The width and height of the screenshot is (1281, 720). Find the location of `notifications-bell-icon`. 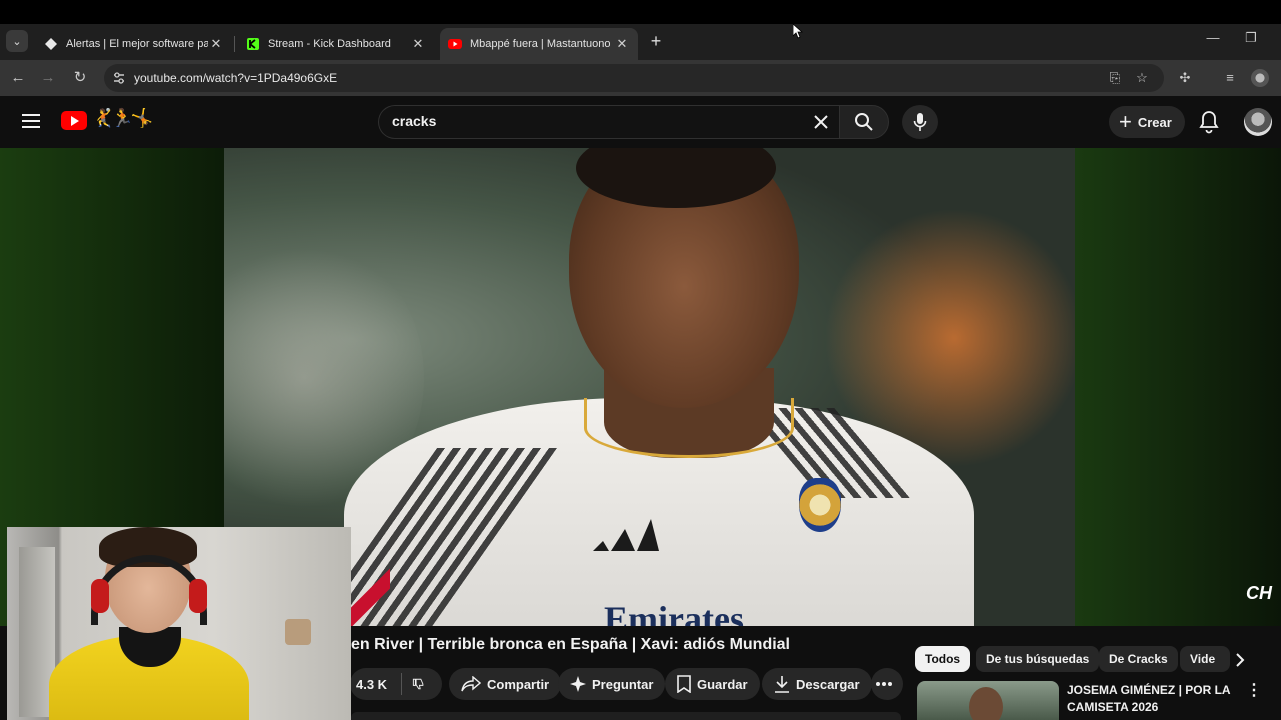

notifications-bell-icon is located at coordinates (1209, 122).